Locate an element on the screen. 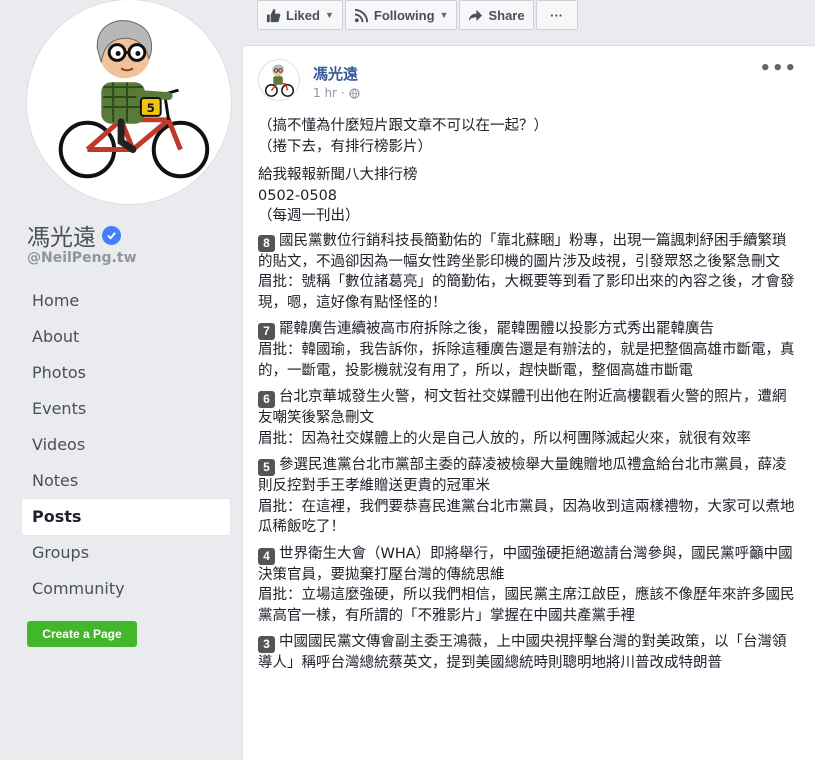  cyclist-cartoon-icon is located at coordinates (279, 80).